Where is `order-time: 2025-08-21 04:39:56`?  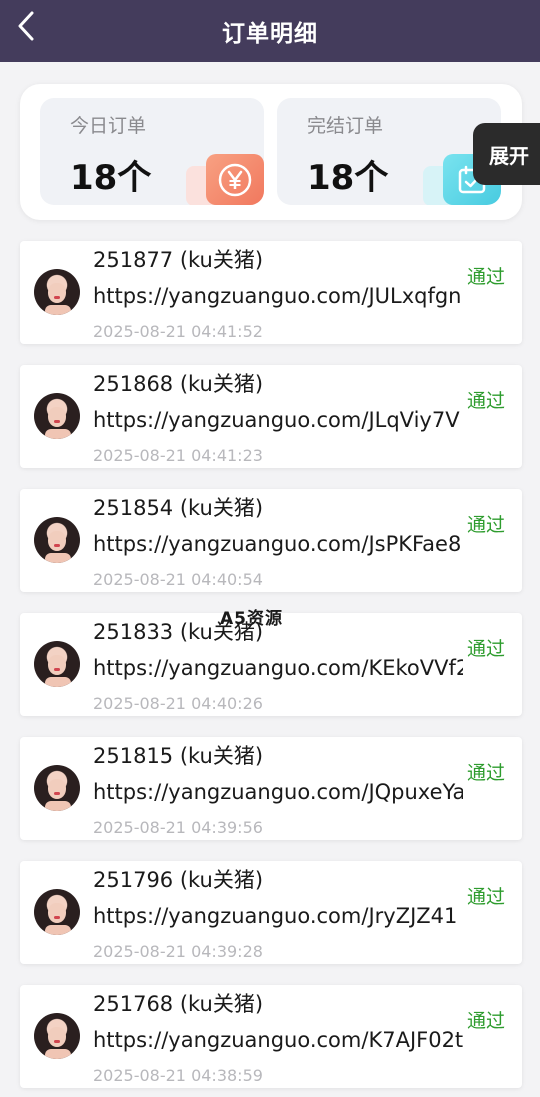
order-time: 2025-08-21 04:39:56 is located at coordinates (178, 827).